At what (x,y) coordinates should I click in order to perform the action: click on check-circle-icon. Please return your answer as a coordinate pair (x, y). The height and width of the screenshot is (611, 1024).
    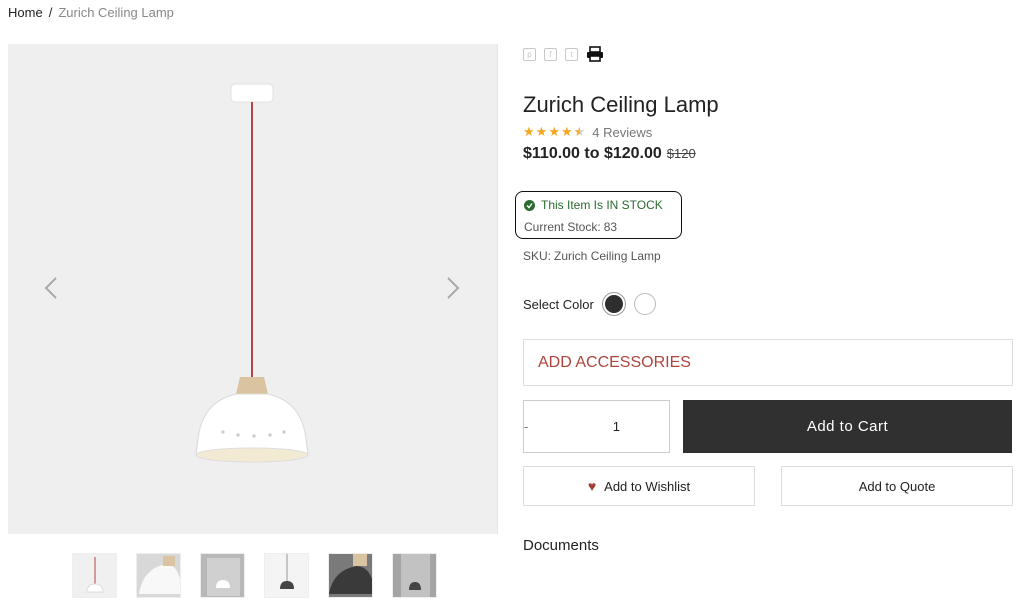
    Looking at the image, I should click on (529, 205).